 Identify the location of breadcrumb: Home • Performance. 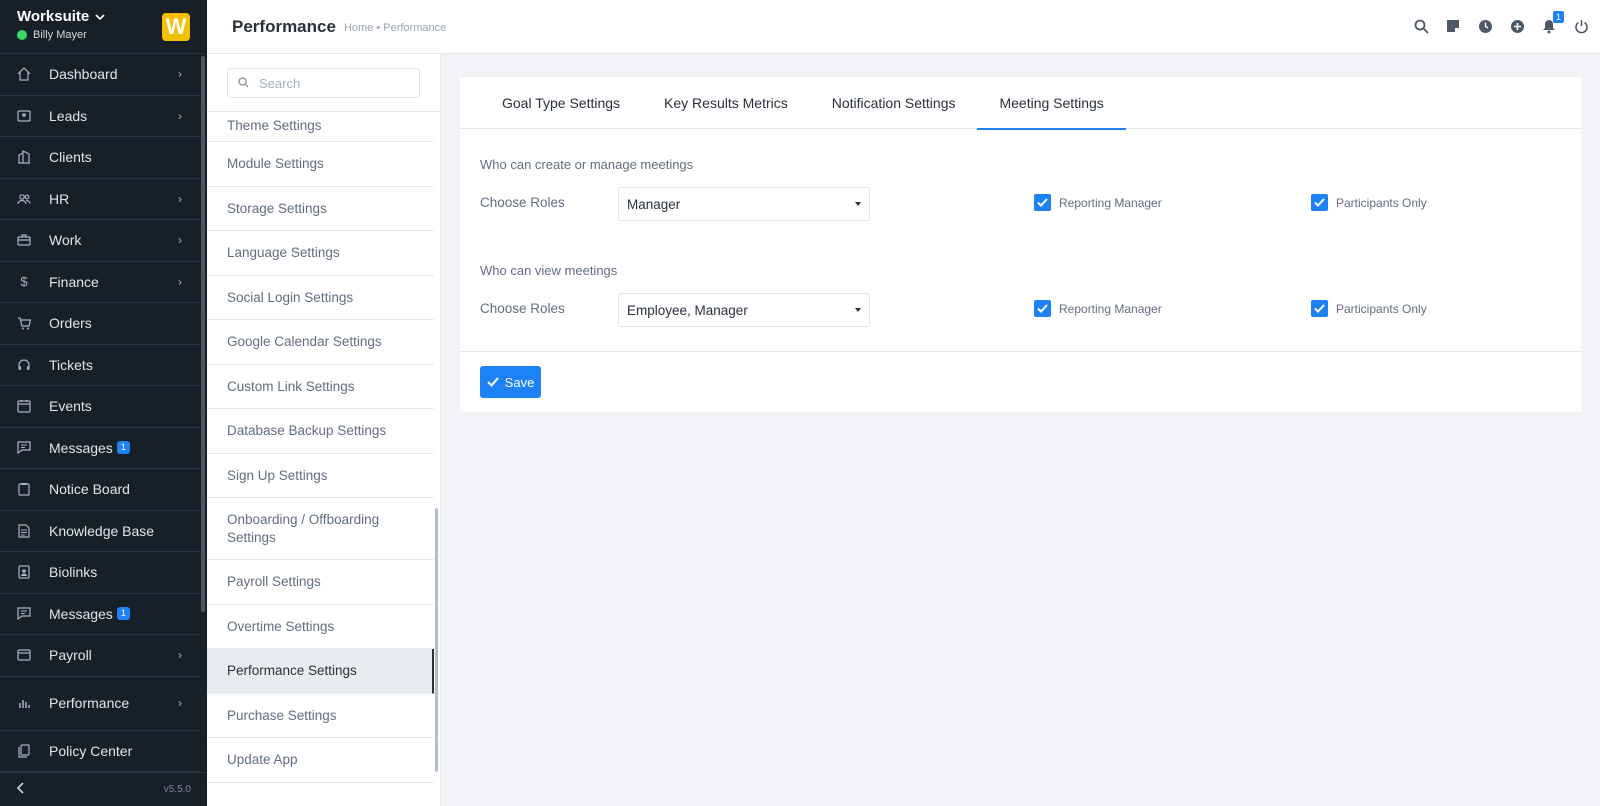
(395, 28).